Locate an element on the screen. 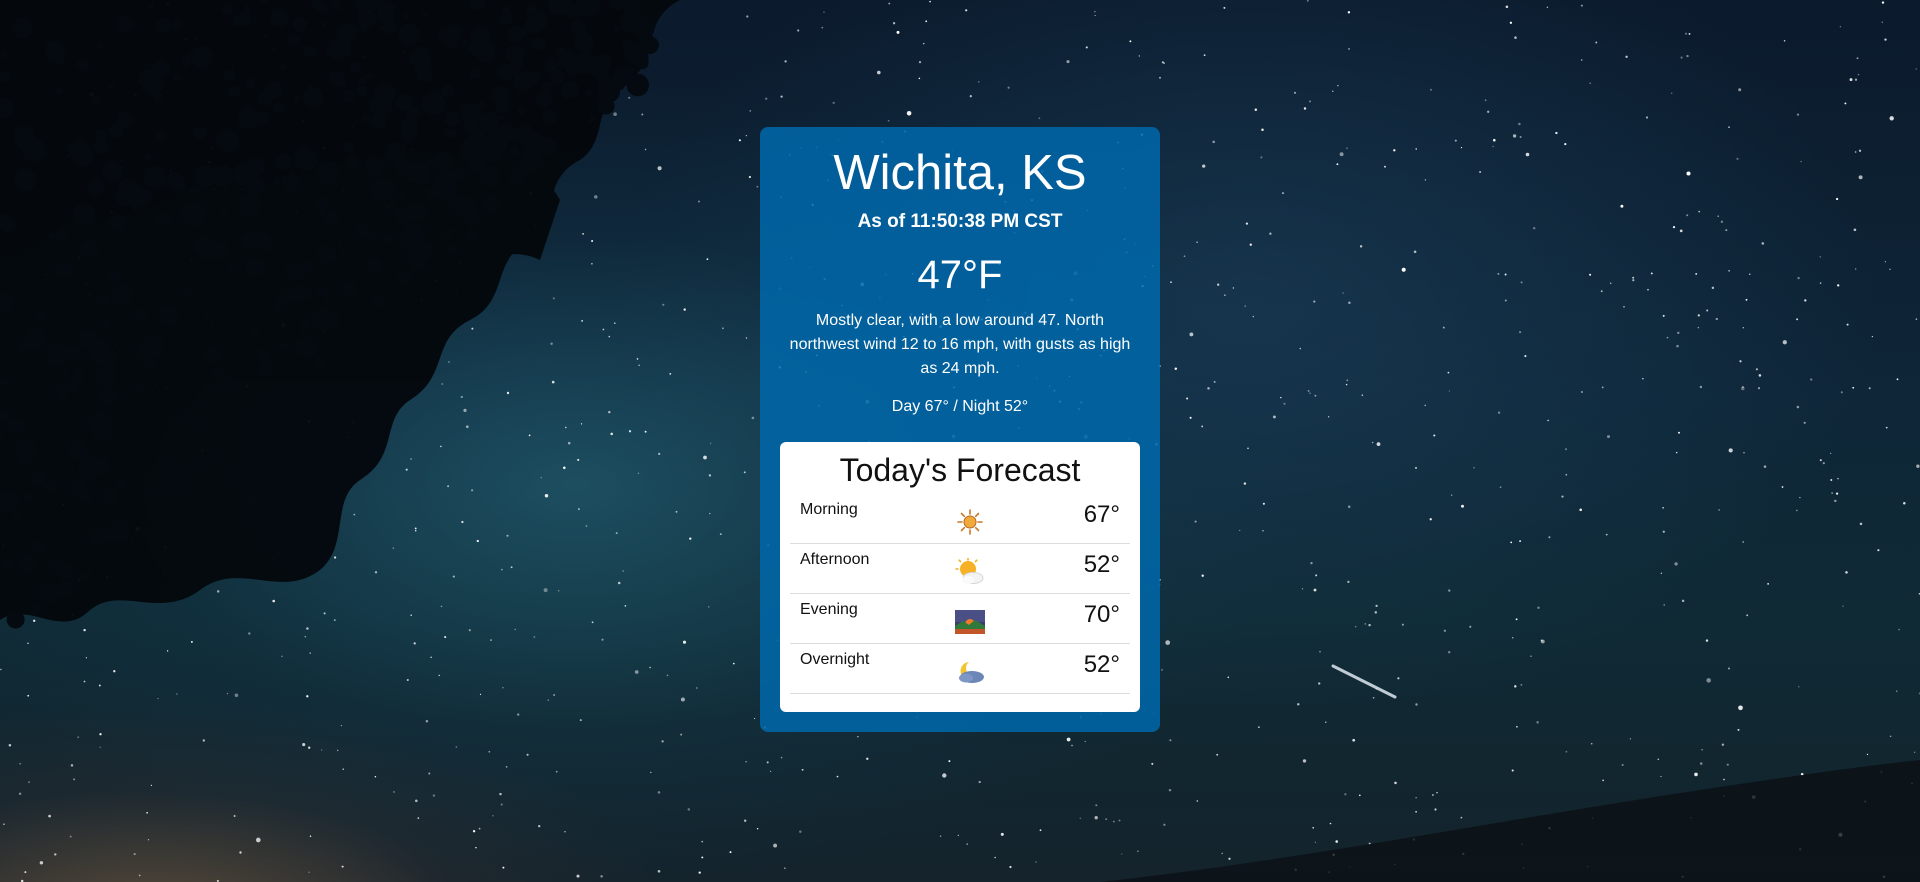  period-label: Afternoon is located at coordinates (835, 559).